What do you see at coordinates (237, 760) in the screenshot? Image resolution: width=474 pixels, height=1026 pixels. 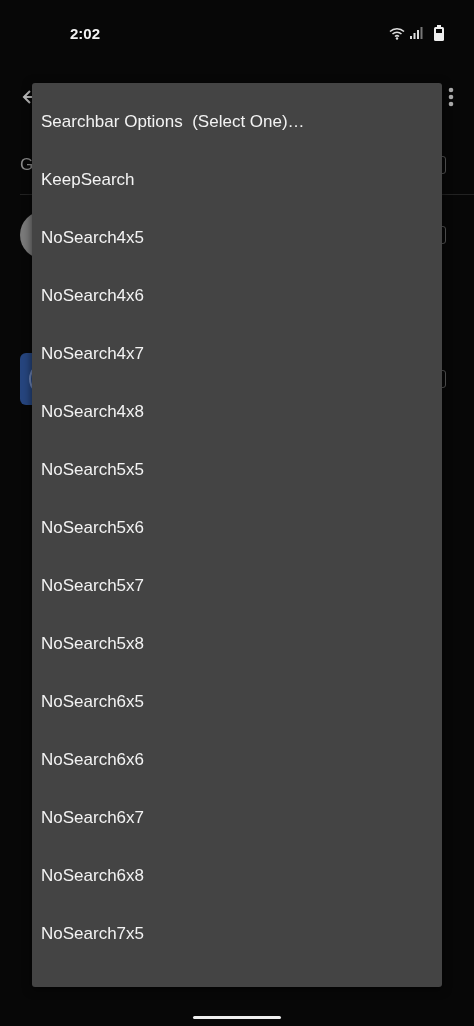 I see `menu-item: NoSearch6x6` at bounding box center [237, 760].